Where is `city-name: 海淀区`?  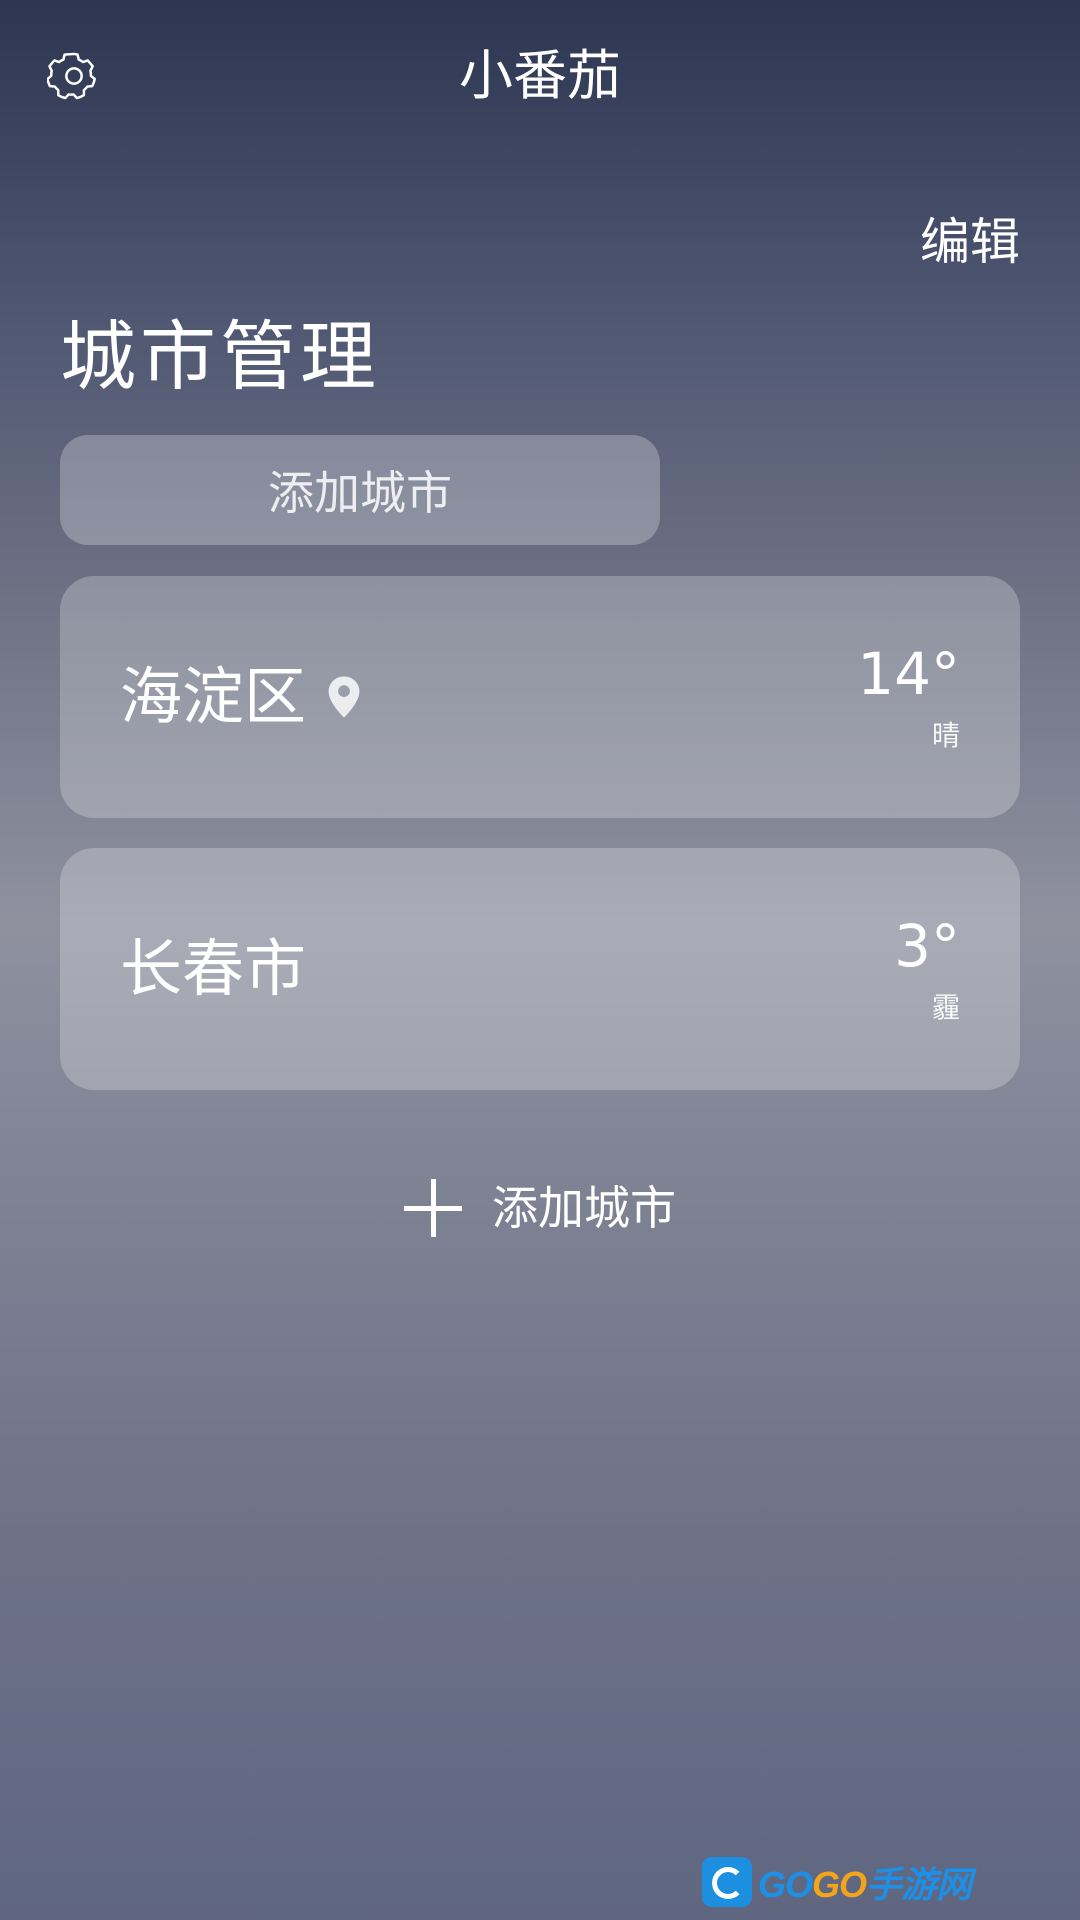
city-name: 海淀区 is located at coordinates (213, 696).